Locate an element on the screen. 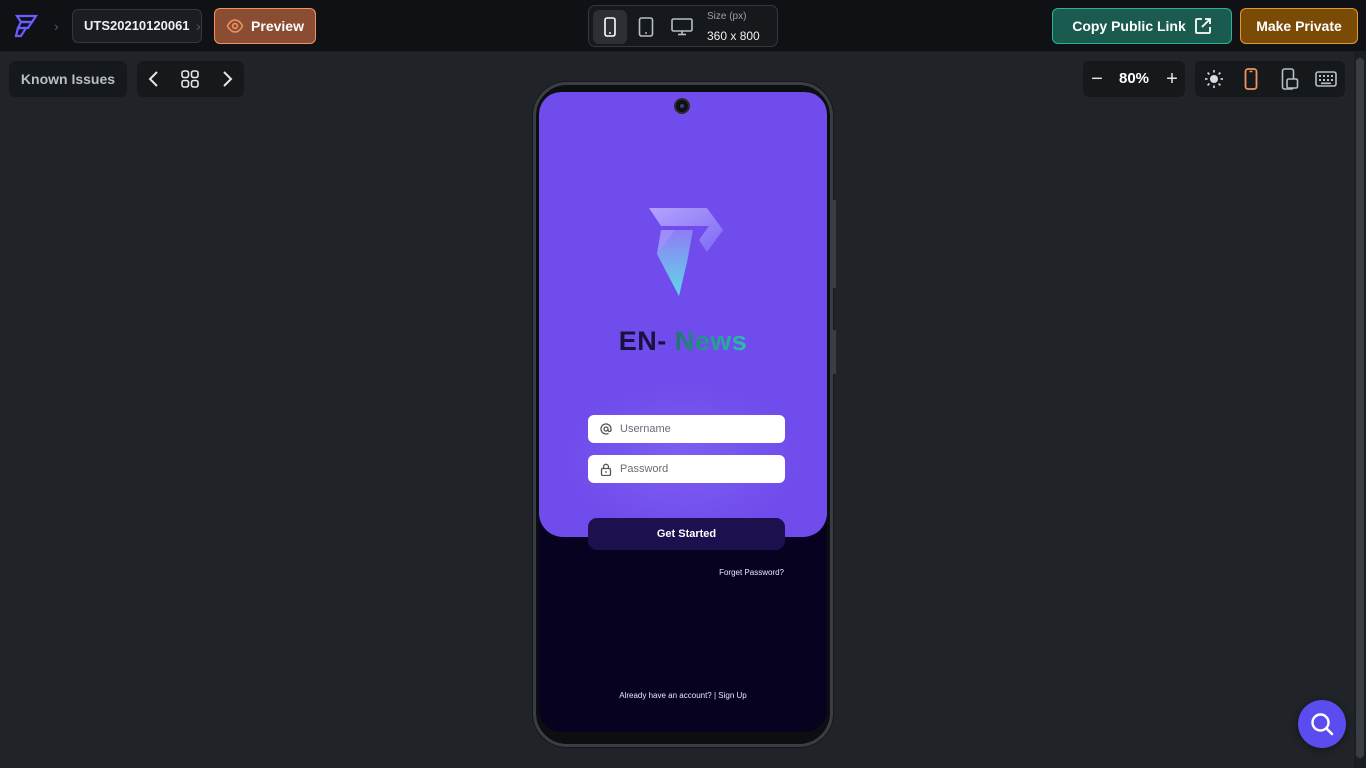 Image resolution: width=1366 pixels, height=768 pixels. app-title-part1: EN- is located at coordinates (642, 341).